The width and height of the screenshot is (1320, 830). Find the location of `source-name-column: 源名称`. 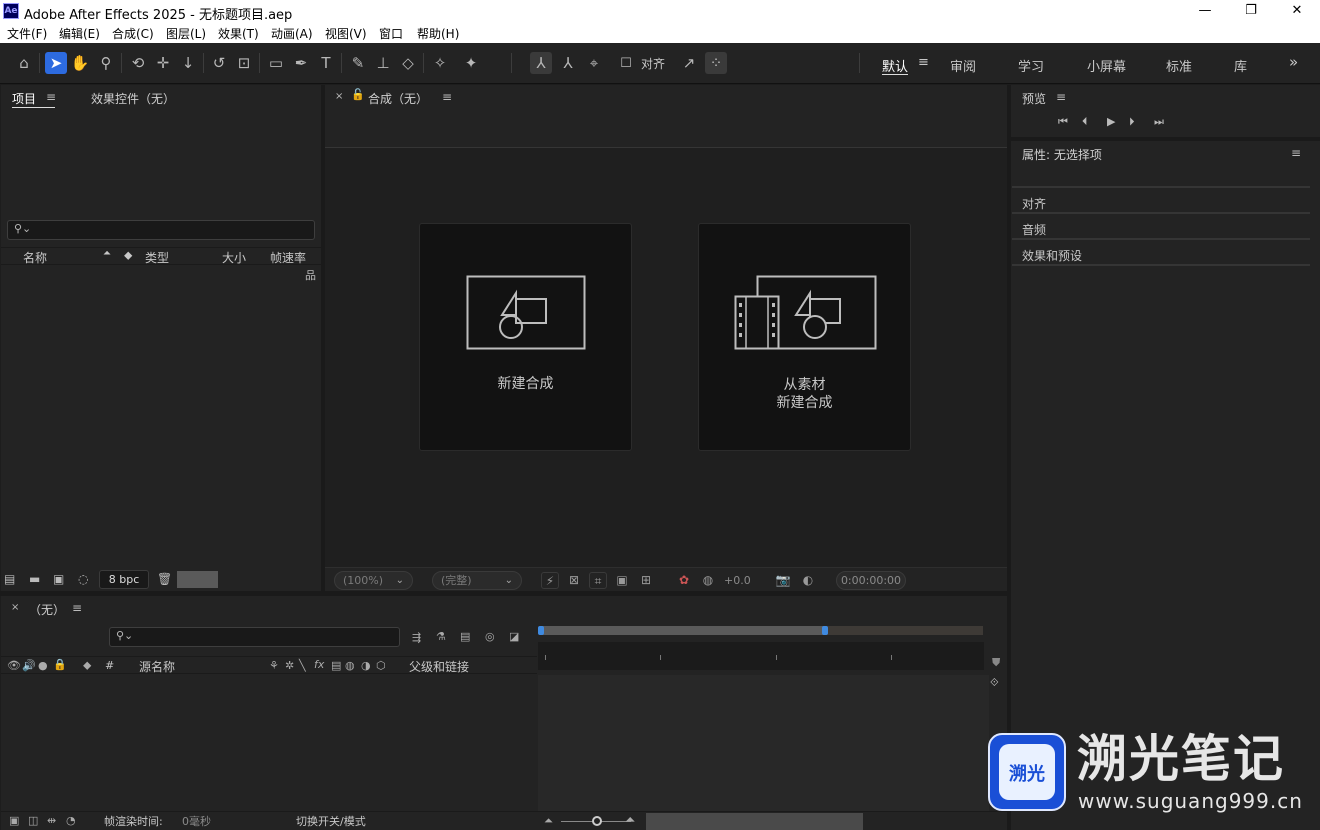

source-name-column: 源名称 is located at coordinates (157, 666).